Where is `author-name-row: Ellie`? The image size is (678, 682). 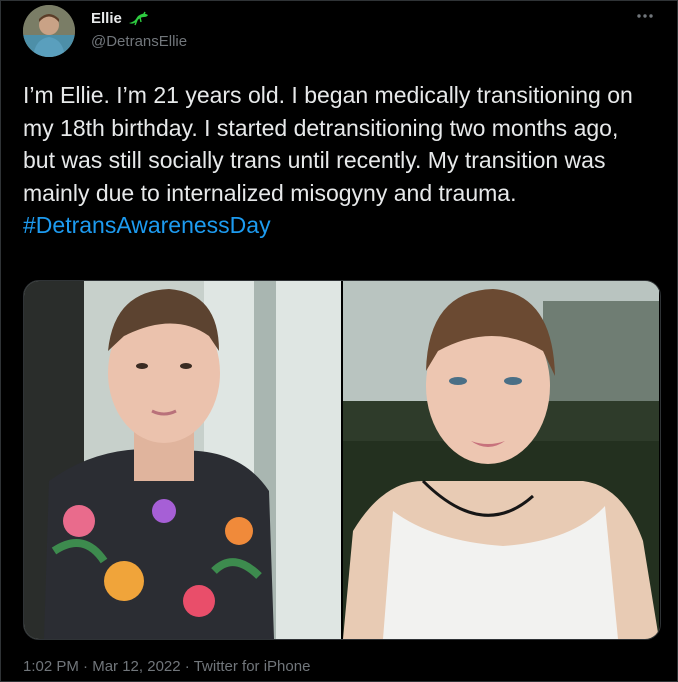
author-name-row: Ellie is located at coordinates (120, 18).